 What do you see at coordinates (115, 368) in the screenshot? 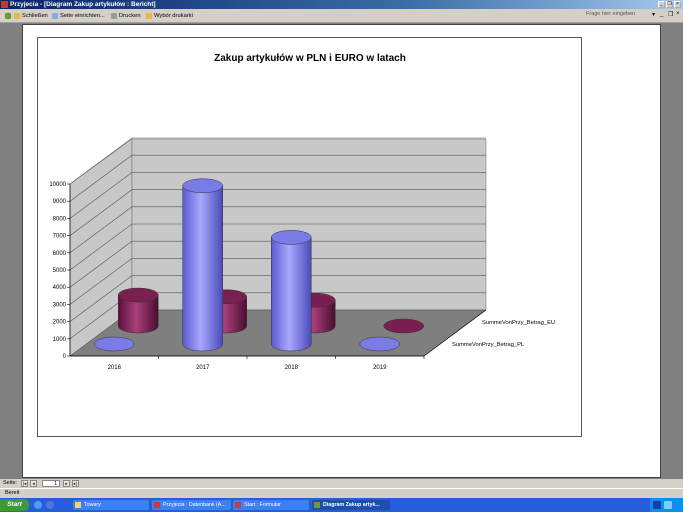
I see `x-tick-label: 2016` at bounding box center [115, 368].